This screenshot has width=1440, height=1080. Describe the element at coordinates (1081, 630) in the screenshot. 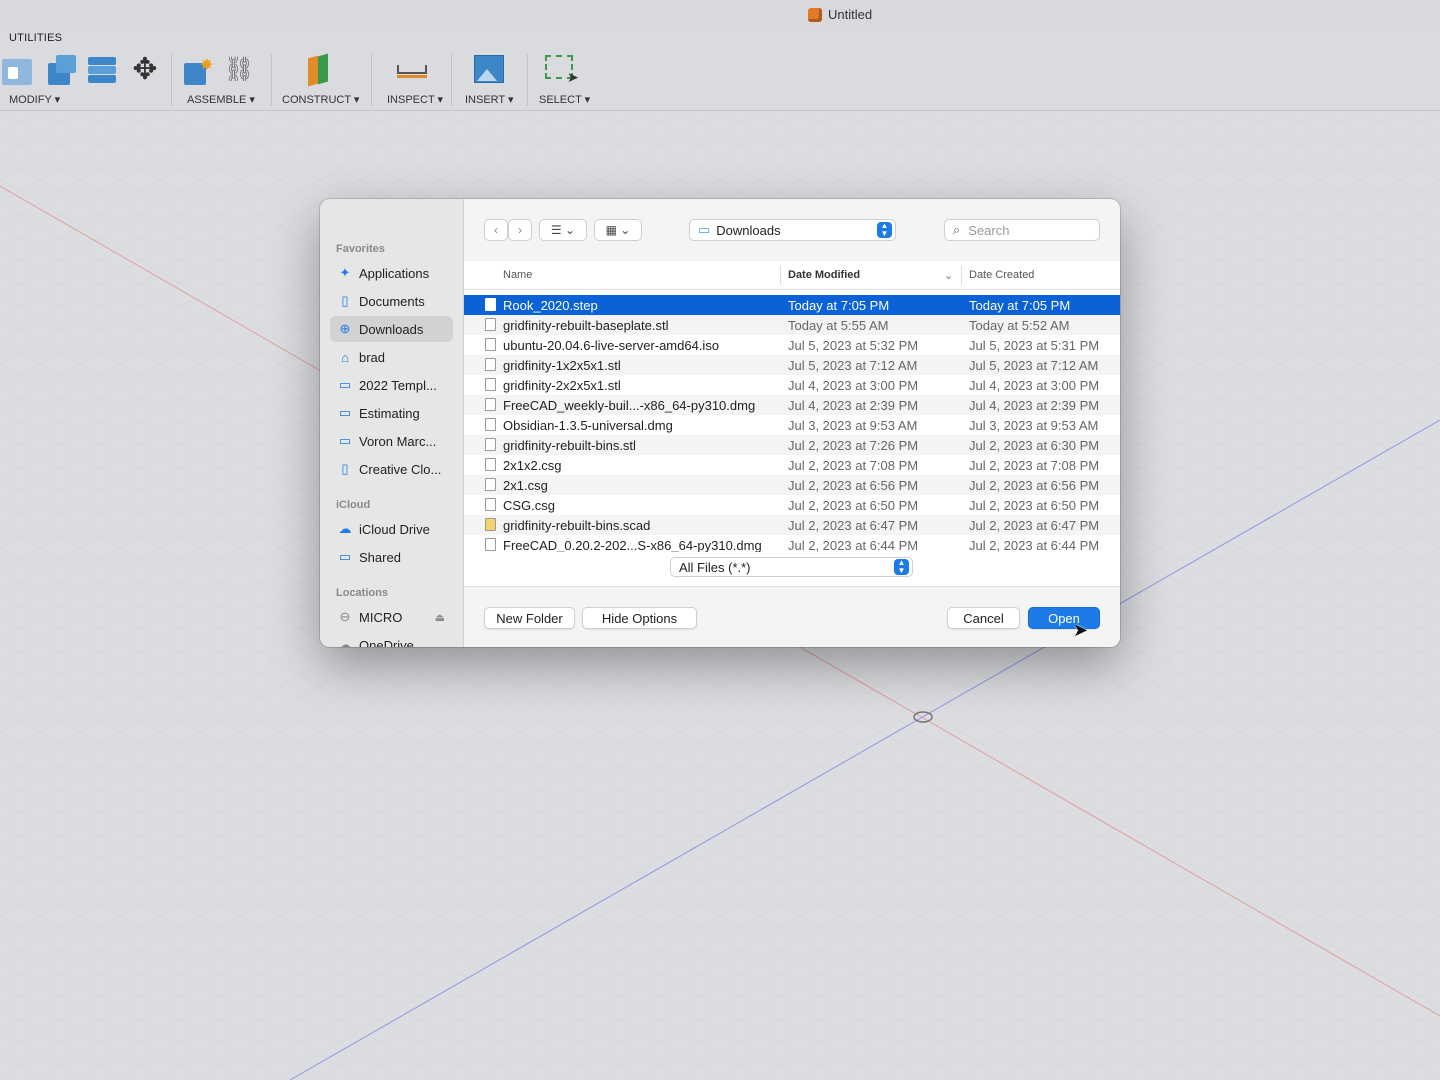

I see `mouse-cursor-icon: ➤` at that location.